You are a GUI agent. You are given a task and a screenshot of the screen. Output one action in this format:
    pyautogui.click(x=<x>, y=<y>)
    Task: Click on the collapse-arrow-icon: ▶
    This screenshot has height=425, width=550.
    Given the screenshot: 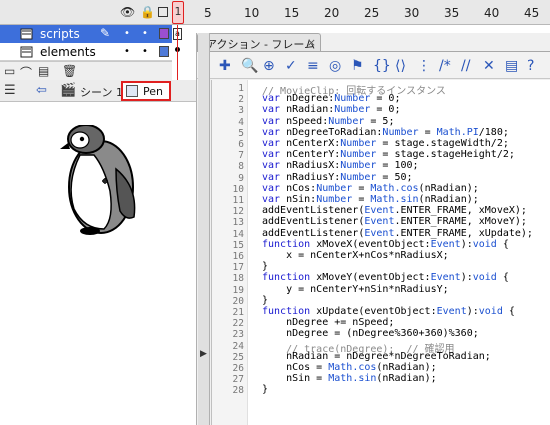 What is the action you would take?
    pyautogui.click(x=203, y=354)
    